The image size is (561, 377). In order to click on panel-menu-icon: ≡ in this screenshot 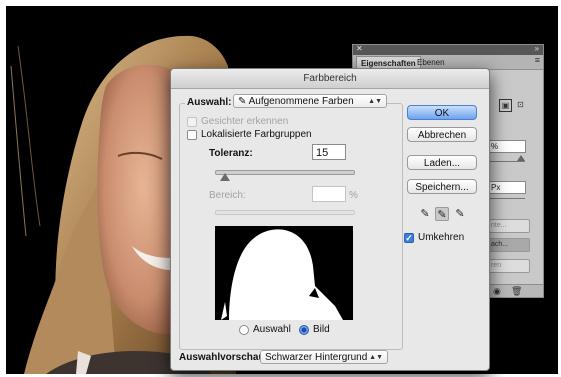, I will do `click(537, 60)`.